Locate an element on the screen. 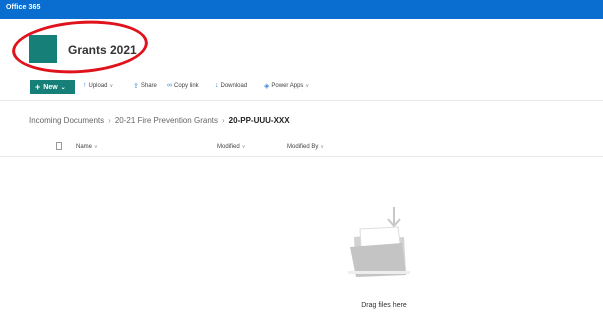 The height and width of the screenshot is (316, 603). power-apps-icon: ◈ is located at coordinates (267, 86).